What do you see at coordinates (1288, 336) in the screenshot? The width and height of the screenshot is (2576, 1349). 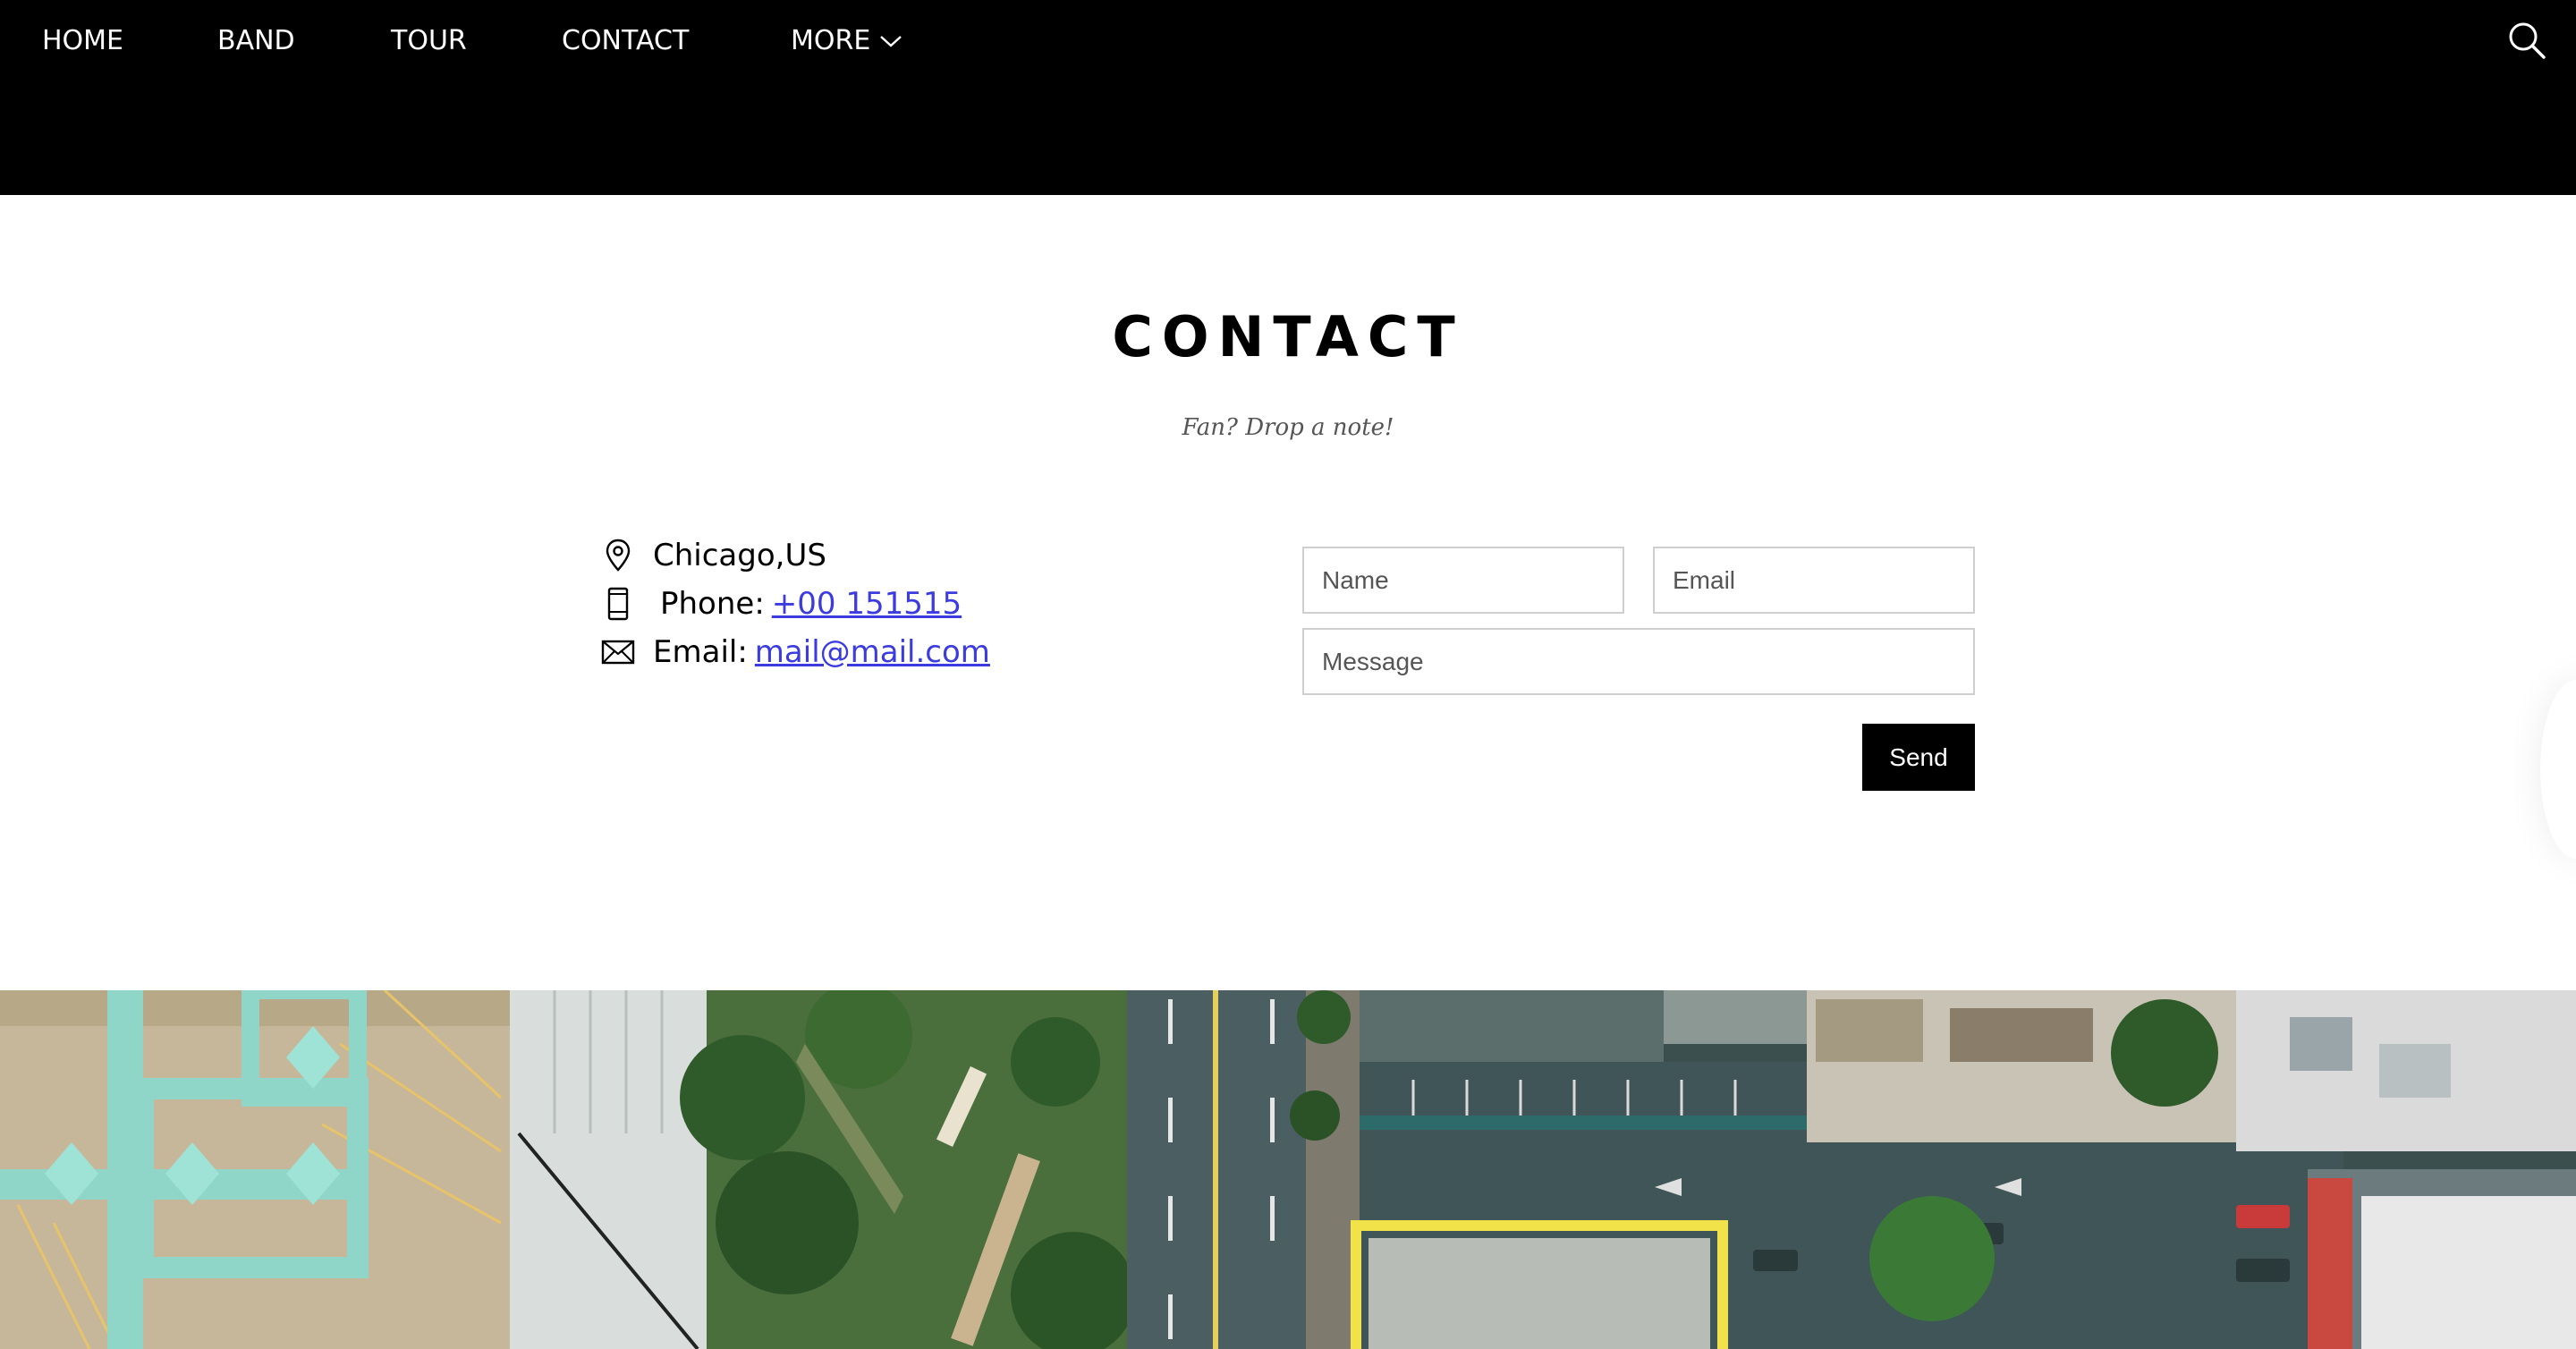 I see `page-title: CONTACT` at bounding box center [1288, 336].